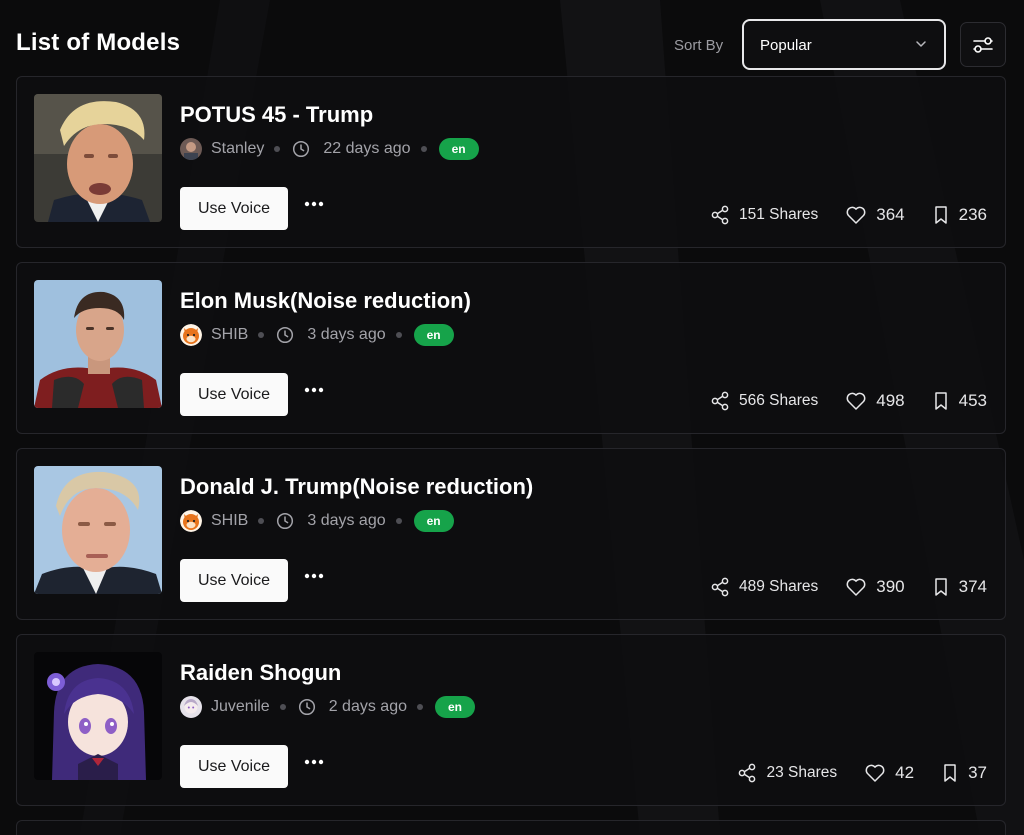  Describe the element at coordinates (875, 401) in the screenshot. I see `like-stat: 498` at that location.